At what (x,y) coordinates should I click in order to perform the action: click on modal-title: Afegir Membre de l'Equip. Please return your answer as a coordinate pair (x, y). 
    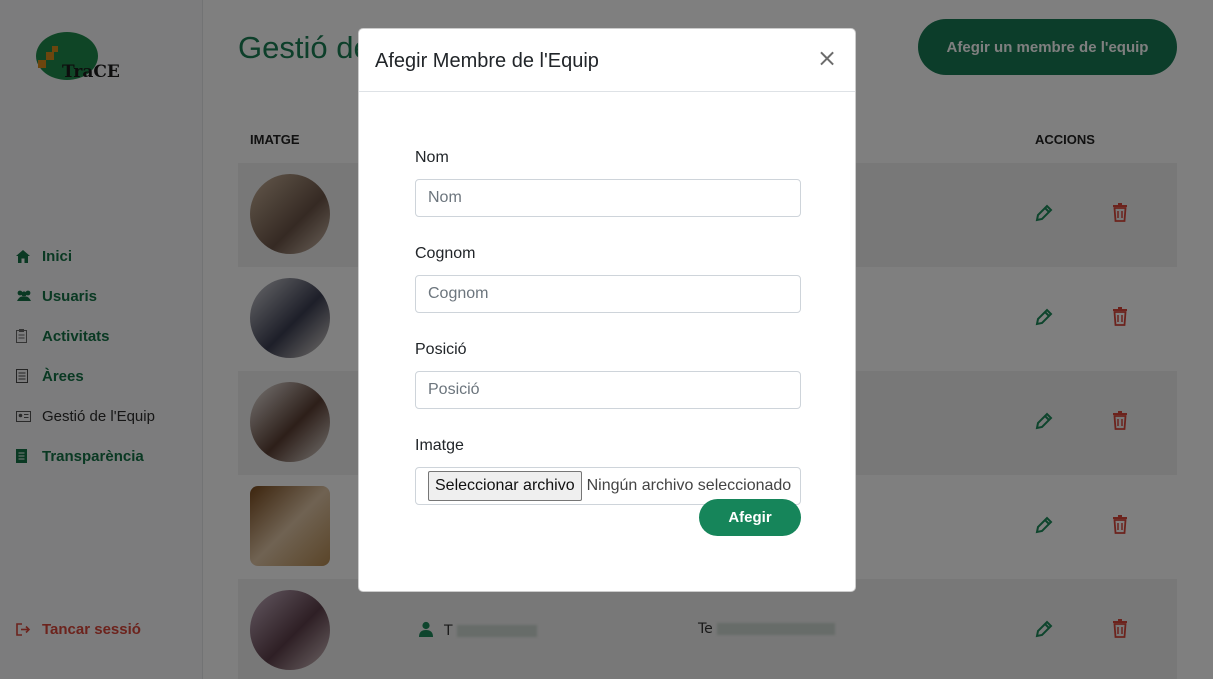
    Looking at the image, I should click on (487, 61).